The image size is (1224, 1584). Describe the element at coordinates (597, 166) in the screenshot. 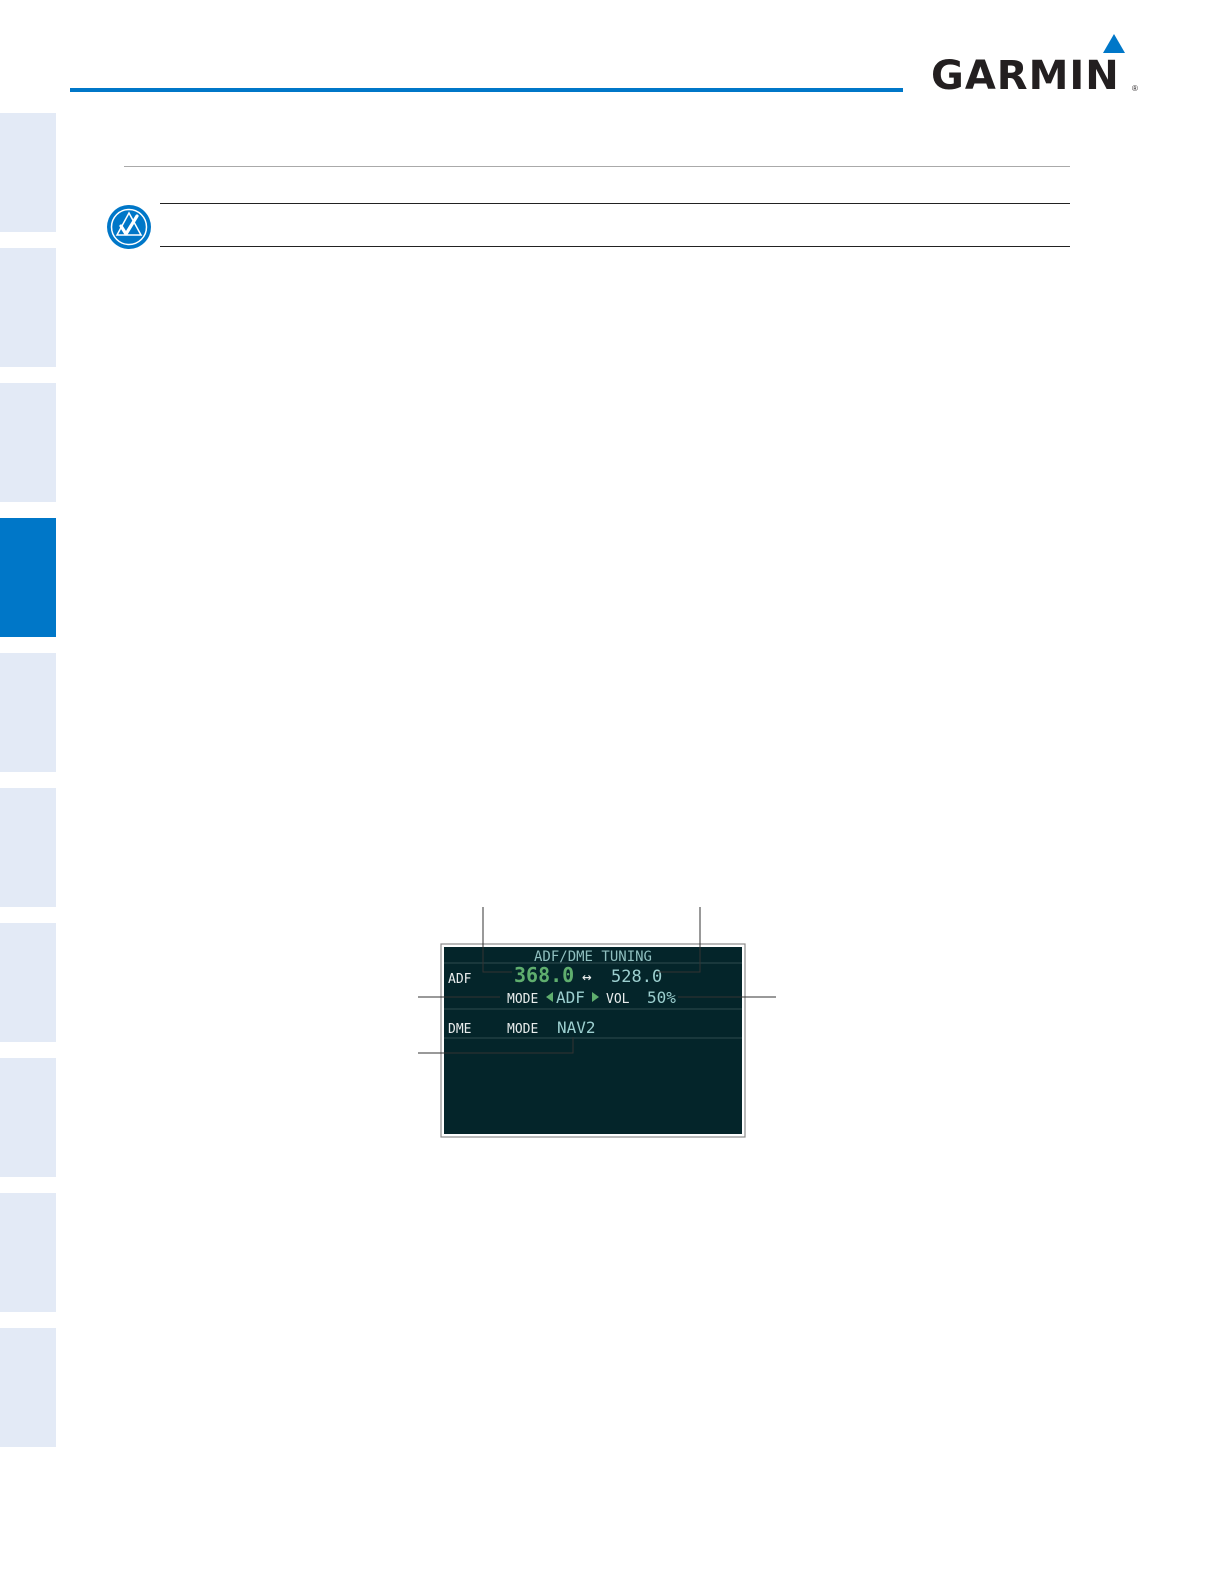

I see `section-divider` at that location.